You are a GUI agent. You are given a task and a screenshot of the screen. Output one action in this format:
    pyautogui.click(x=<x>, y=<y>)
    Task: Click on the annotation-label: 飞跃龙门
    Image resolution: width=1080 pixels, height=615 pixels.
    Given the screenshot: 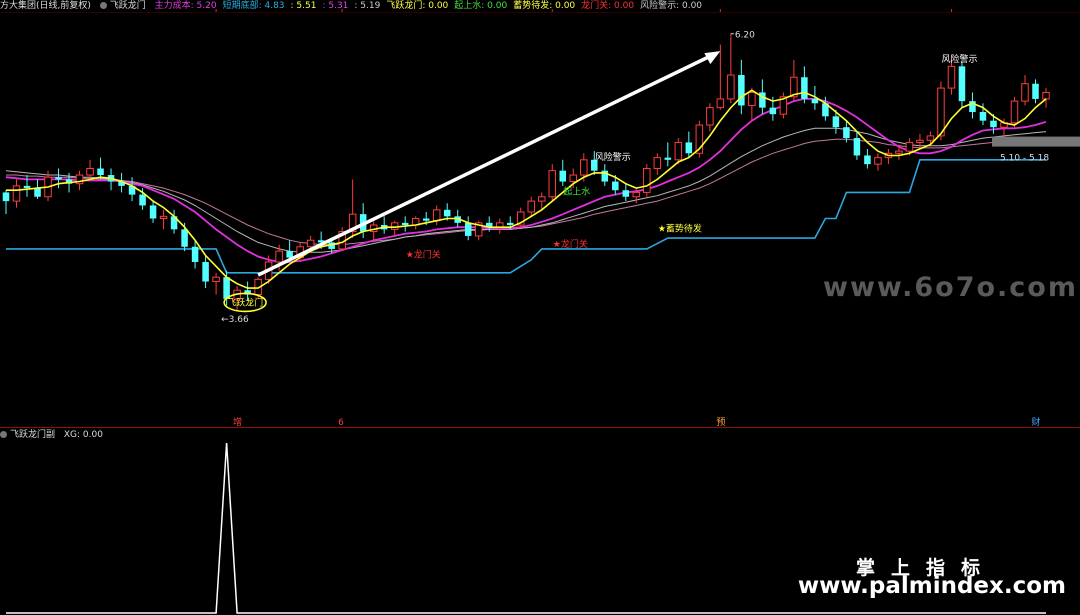 What is the action you would take?
    pyautogui.click(x=245, y=302)
    